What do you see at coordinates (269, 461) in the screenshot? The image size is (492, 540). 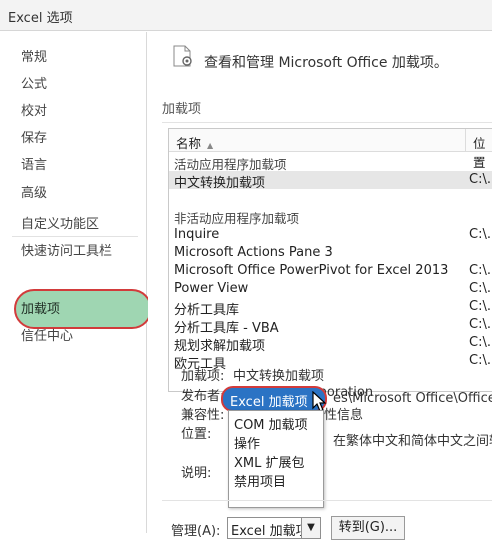 I see `dropdown-option-xml: XML 扩展包` at bounding box center [269, 461].